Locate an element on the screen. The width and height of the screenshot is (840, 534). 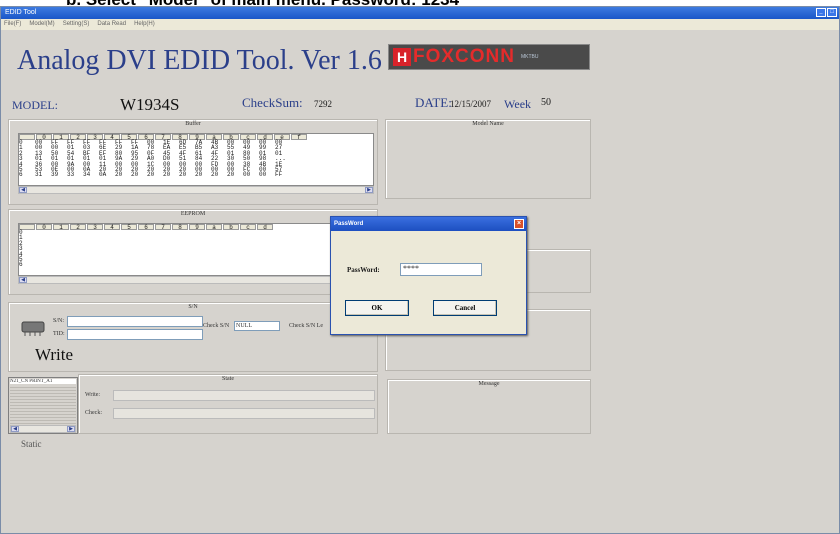
eeprom-column-header: d is located at coordinates (265, 227).